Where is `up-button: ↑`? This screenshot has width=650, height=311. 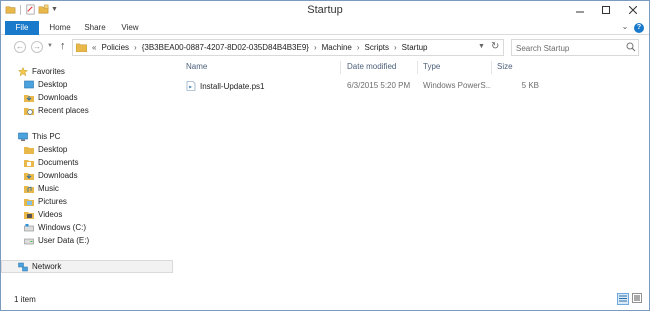
up-button: ↑ is located at coordinates (63, 46).